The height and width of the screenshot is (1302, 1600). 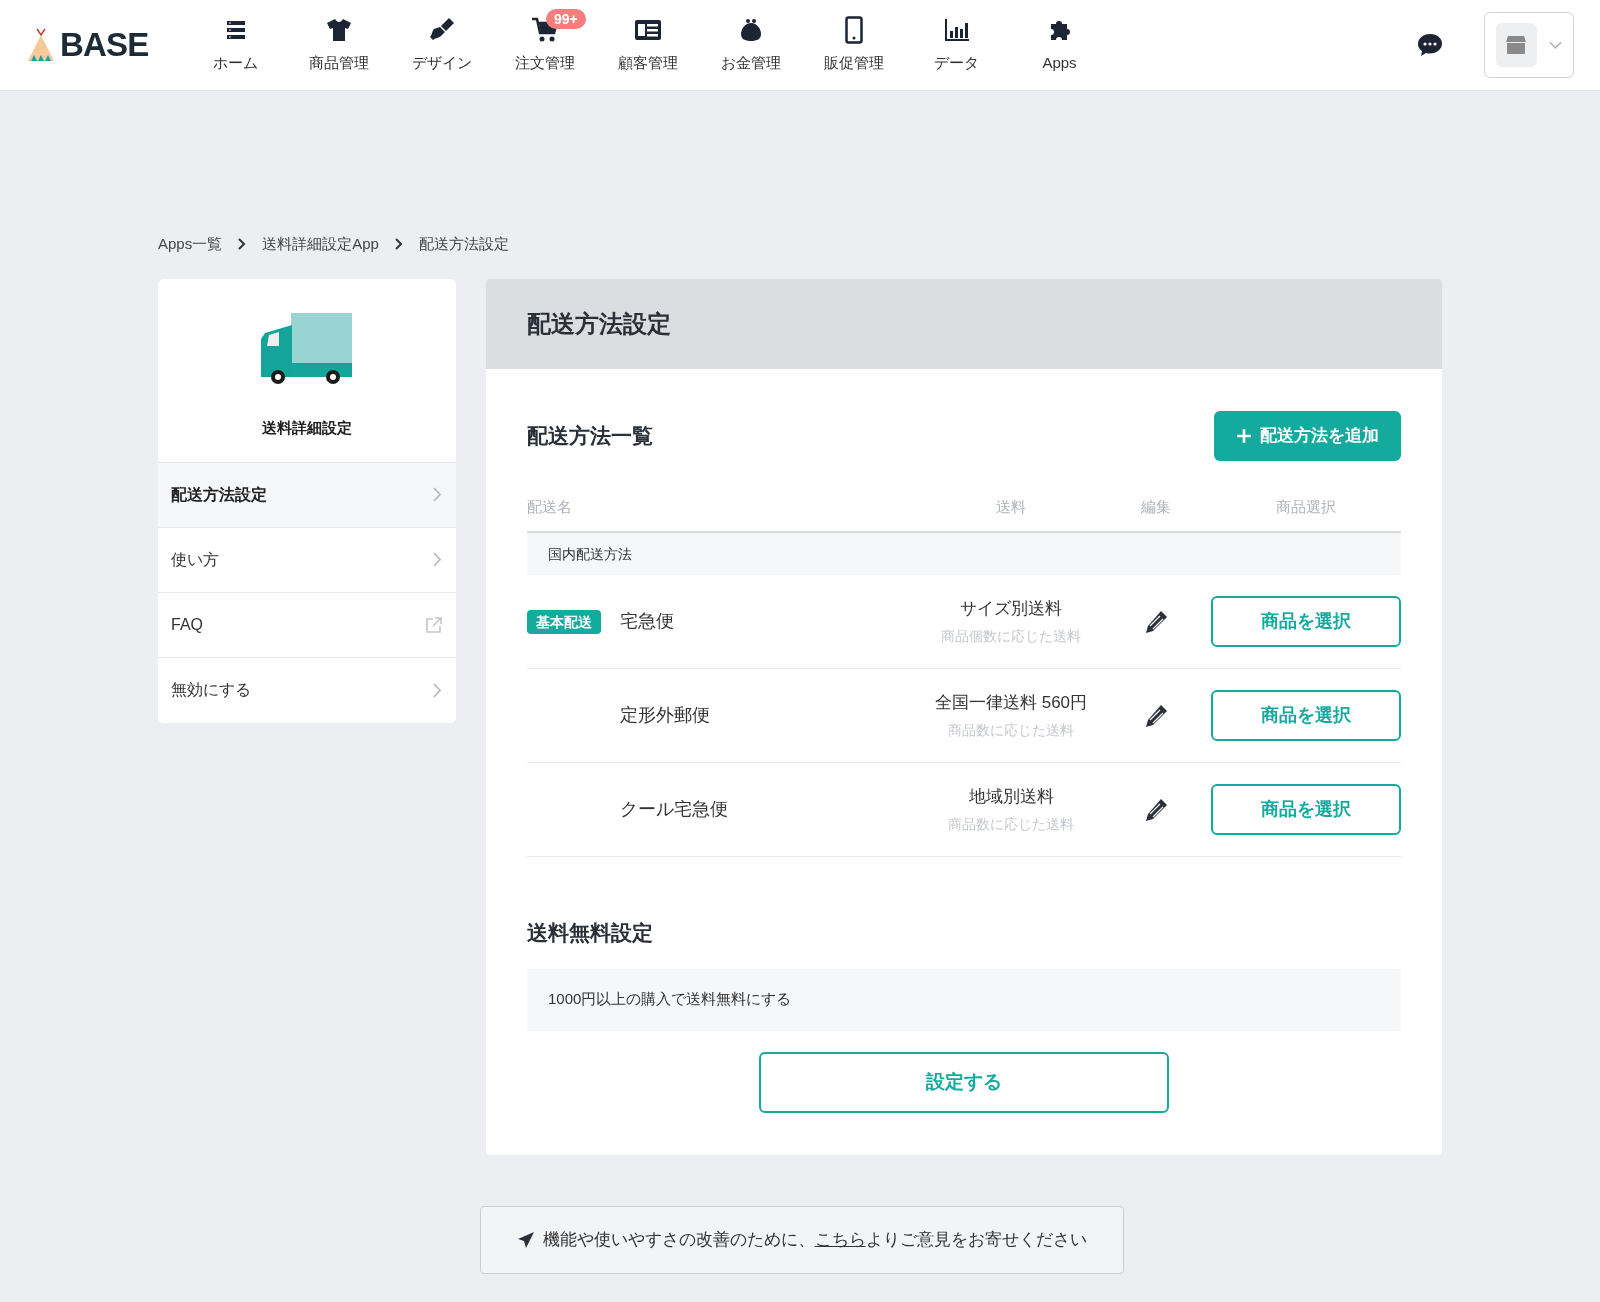 What do you see at coordinates (1059, 45) in the screenshot?
I see `nav-tab: Apps` at bounding box center [1059, 45].